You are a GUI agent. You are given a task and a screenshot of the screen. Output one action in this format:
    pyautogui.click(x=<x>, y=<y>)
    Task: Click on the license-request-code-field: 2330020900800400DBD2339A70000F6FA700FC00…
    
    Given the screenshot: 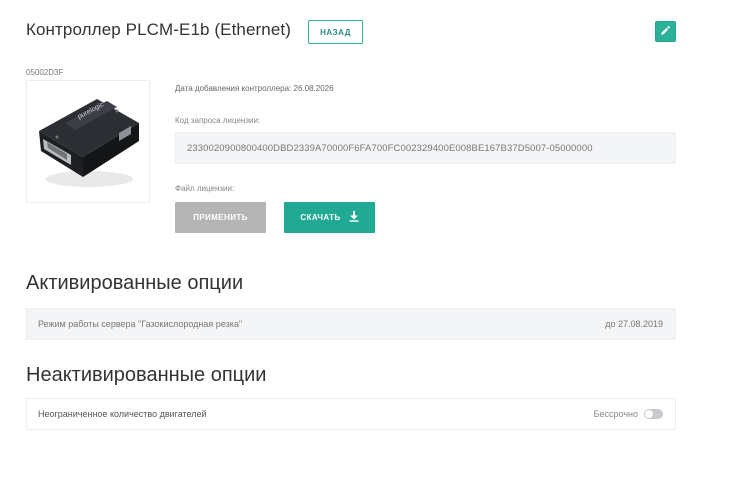 What is the action you would take?
    pyautogui.click(x=425, y=148)
    